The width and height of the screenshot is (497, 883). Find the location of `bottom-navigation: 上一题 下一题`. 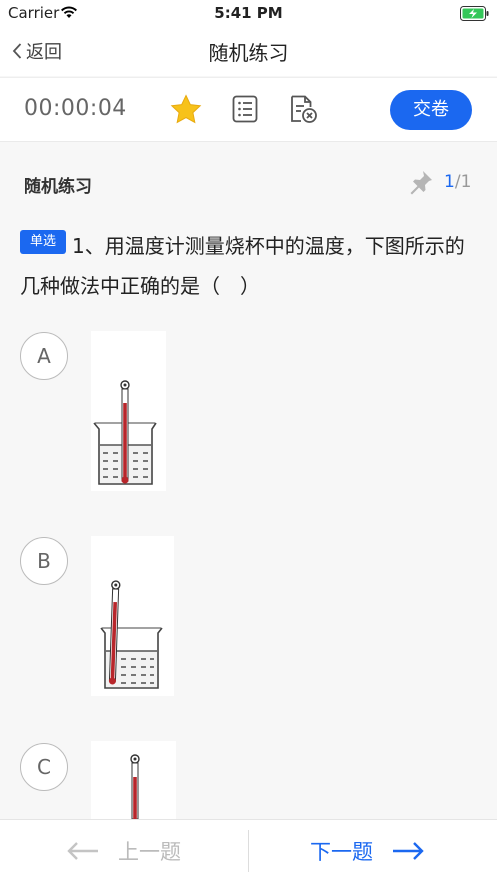

bottom-navigation: 上一题 下一题 is located at coordinates (248, 851).